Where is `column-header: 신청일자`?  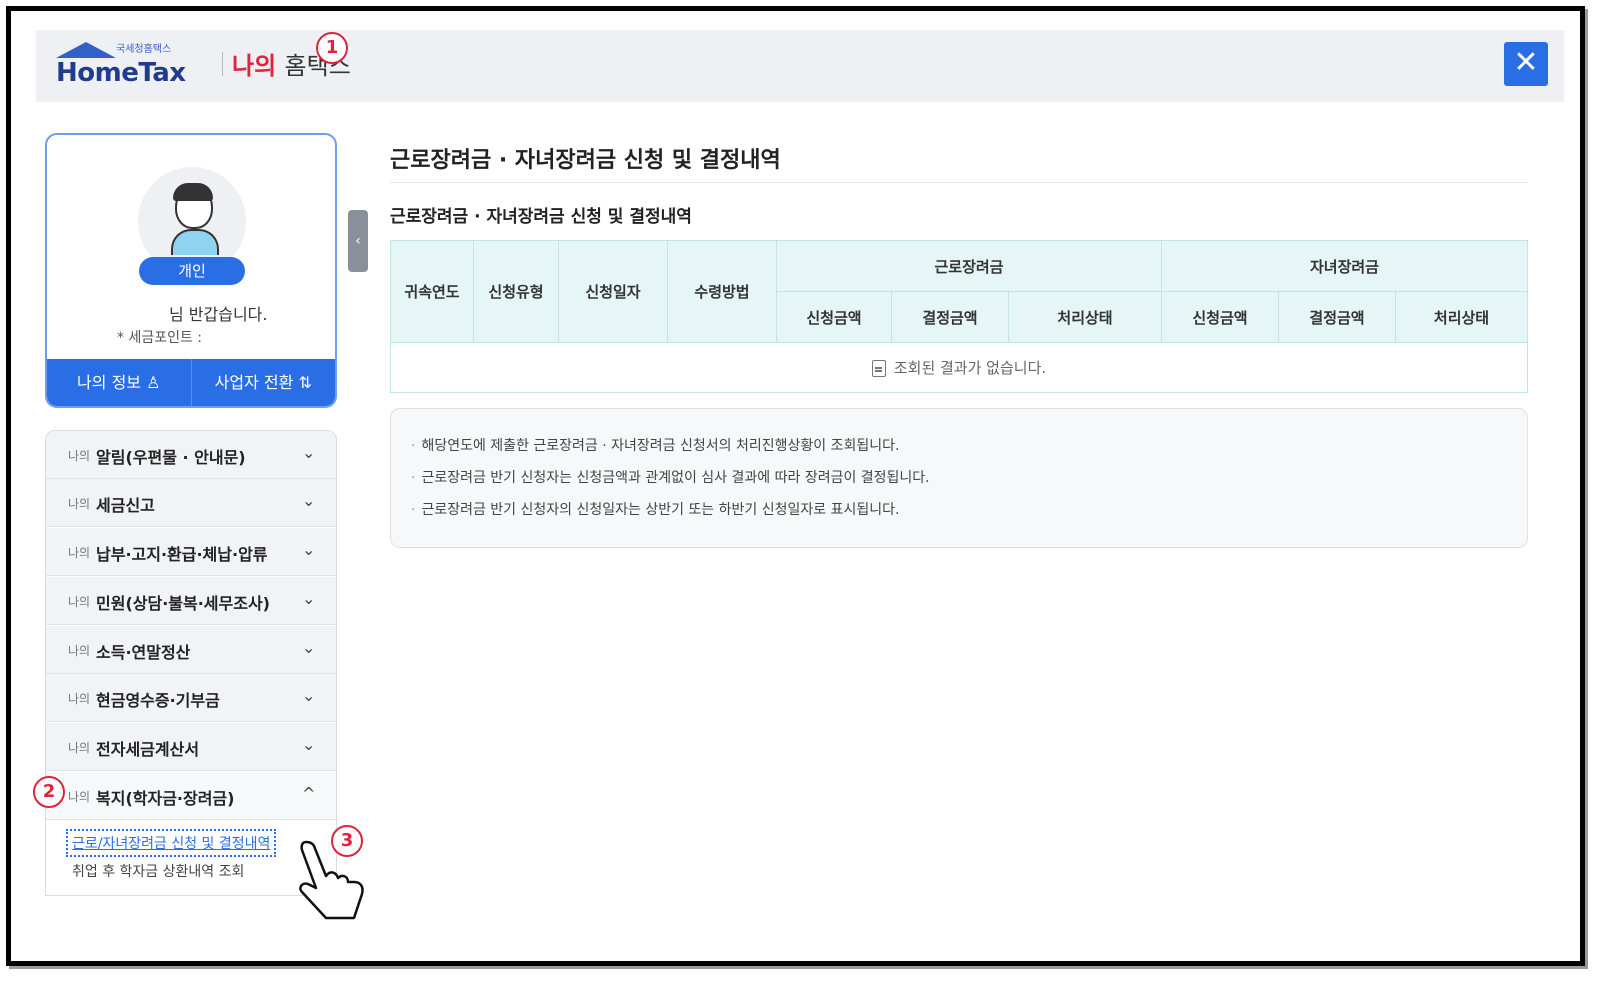 column-header: 신청일자 is located at coordinates (613, 291).